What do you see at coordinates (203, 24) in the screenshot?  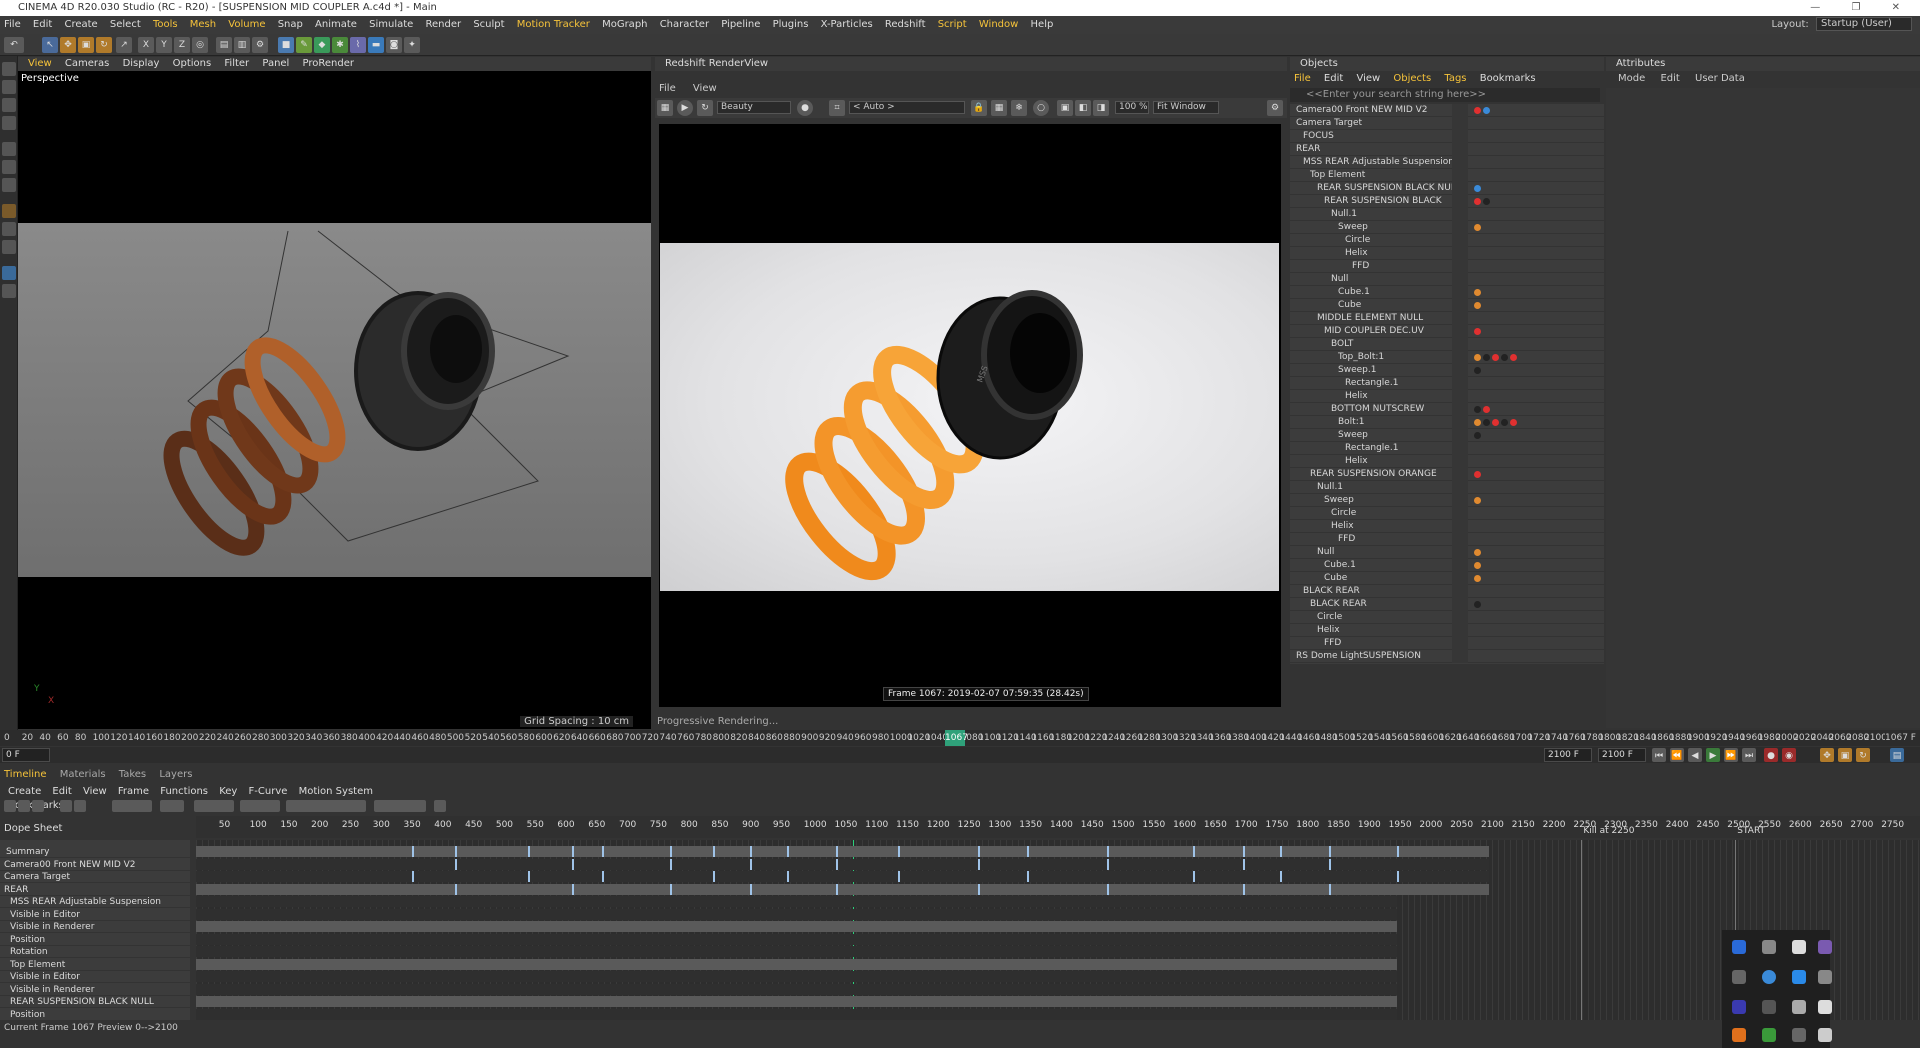 I see `menu-mesh: Mesh` at bounding box center [203, 24].